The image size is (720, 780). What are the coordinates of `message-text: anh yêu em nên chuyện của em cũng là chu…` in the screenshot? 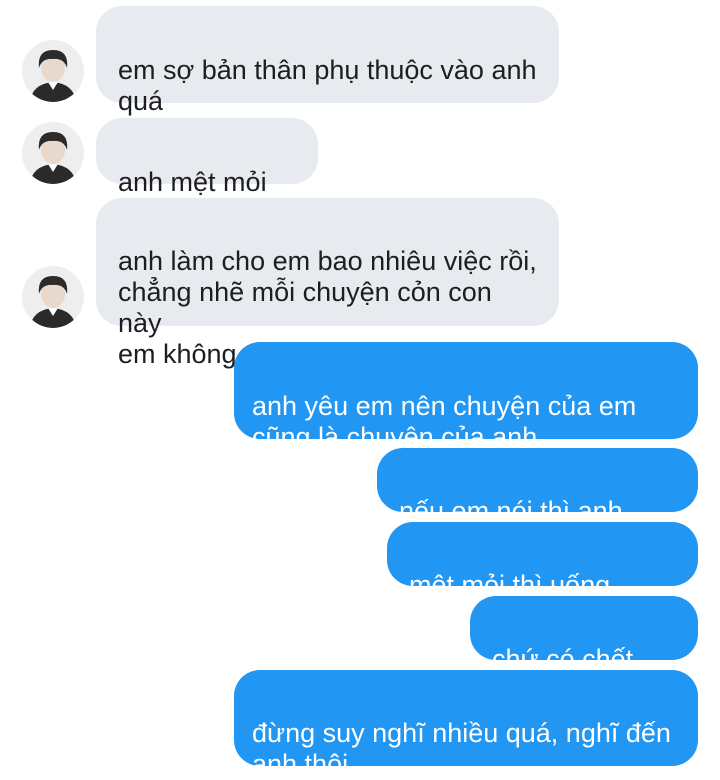 It's located at (444, 421).